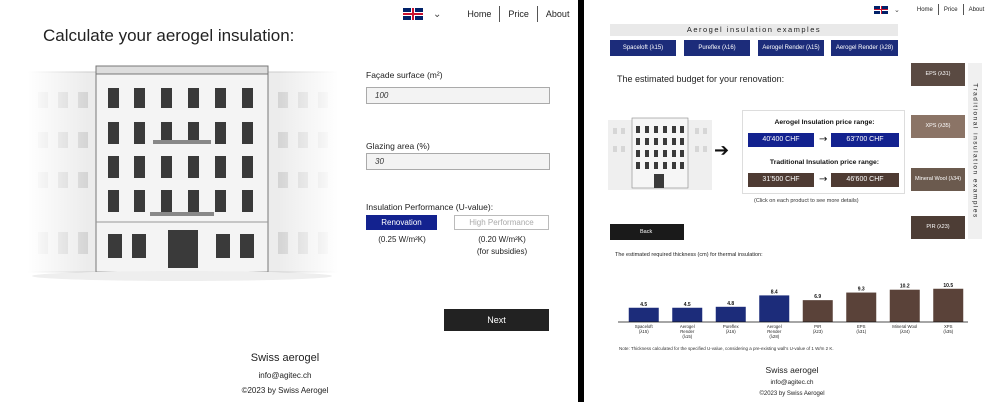 The image size is (1000, 402). I want to click on traditional-max-price: 46'600 CHF, so click(865, 180).